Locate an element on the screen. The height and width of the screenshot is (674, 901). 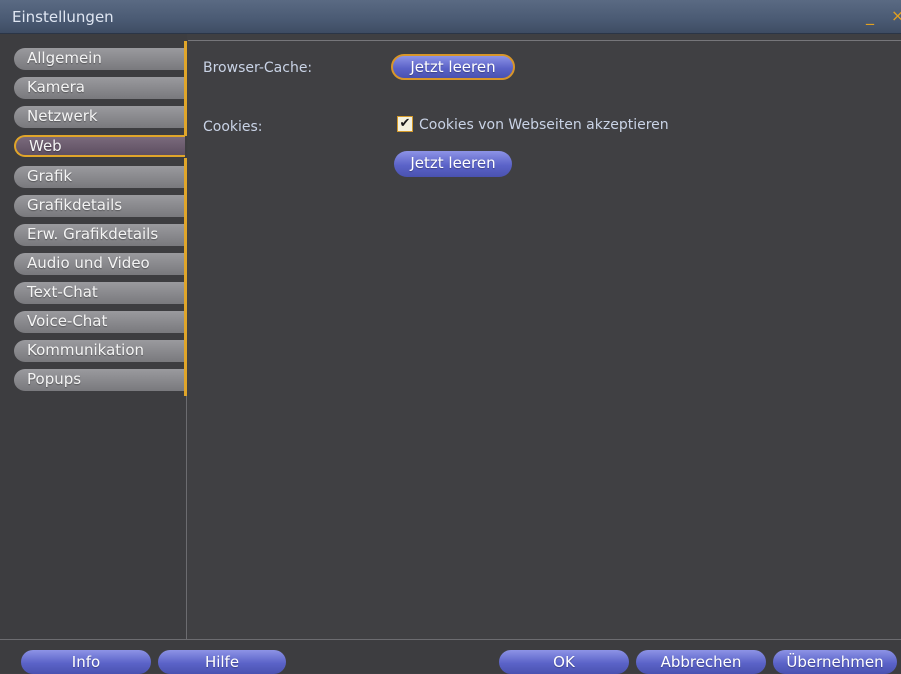
info-button: Info is located at coordinates (86, 662).